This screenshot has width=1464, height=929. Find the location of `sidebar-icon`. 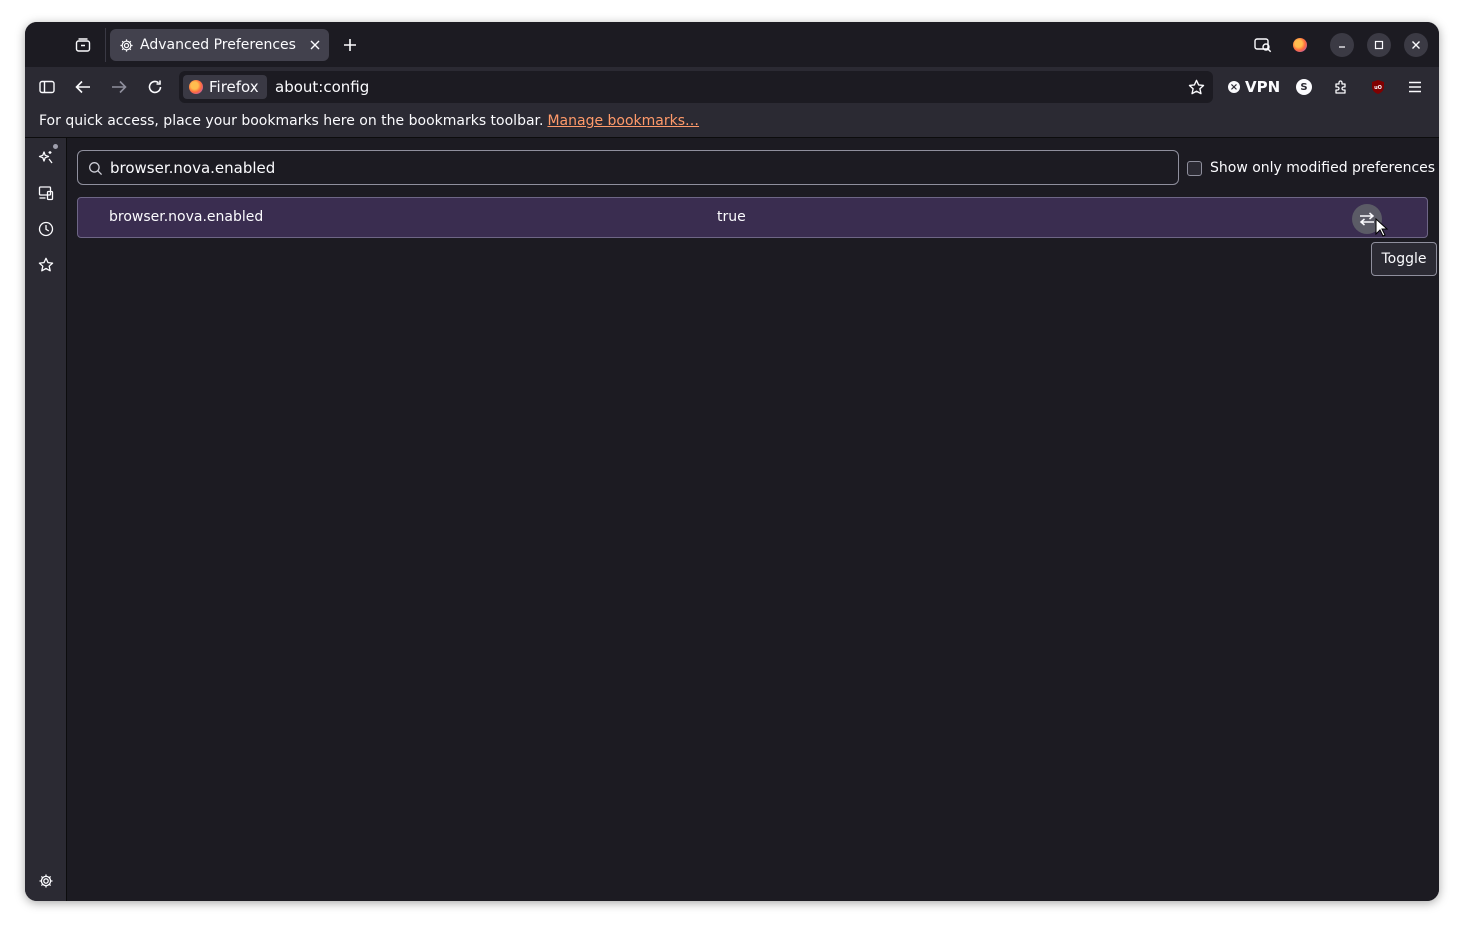

sidebar-icon is located at coordinates (47, 87).